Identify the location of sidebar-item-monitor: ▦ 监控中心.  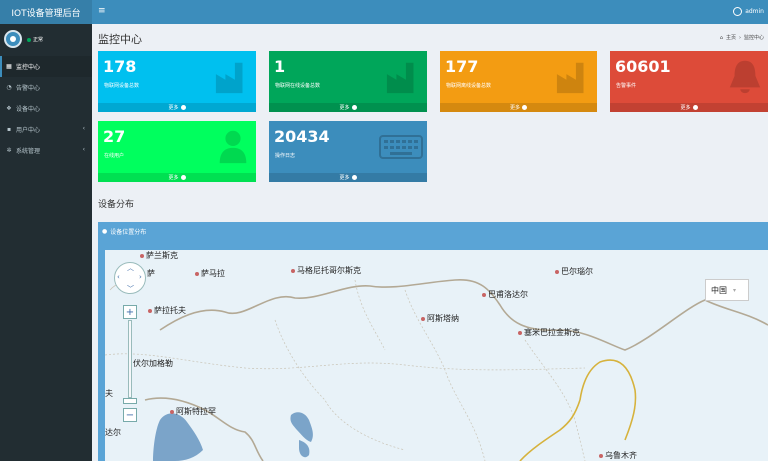
(46, 66).